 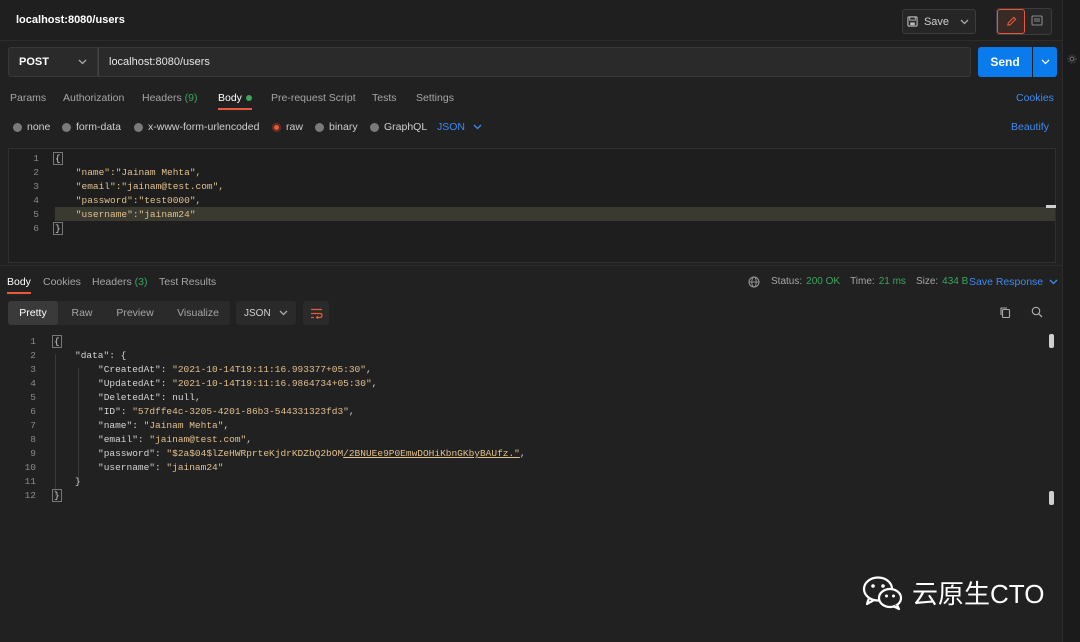 I want to click on size-value: 434 B, so click(x=955, y=281).